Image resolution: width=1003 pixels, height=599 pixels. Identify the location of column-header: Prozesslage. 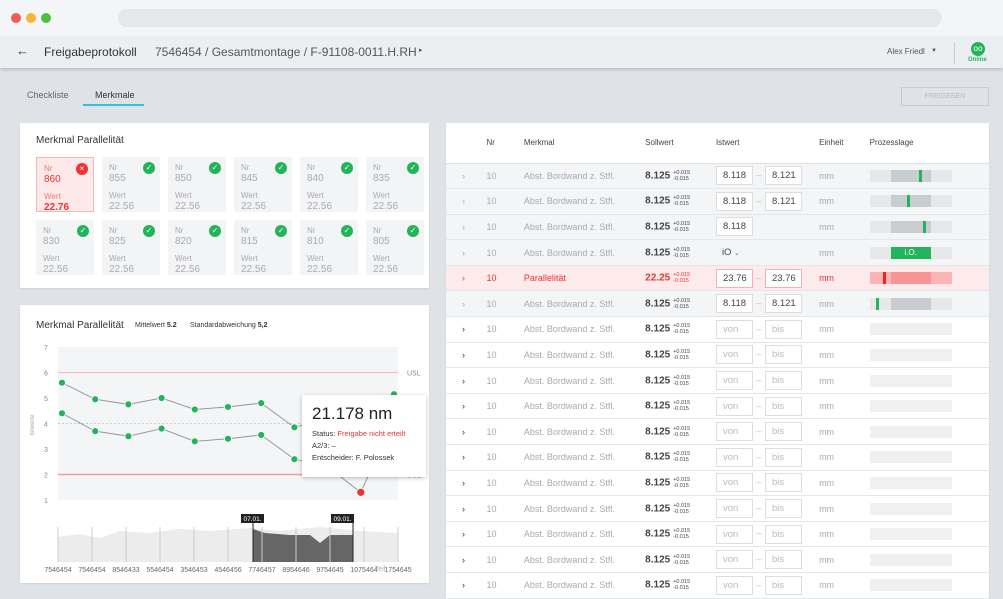
(929, 143).